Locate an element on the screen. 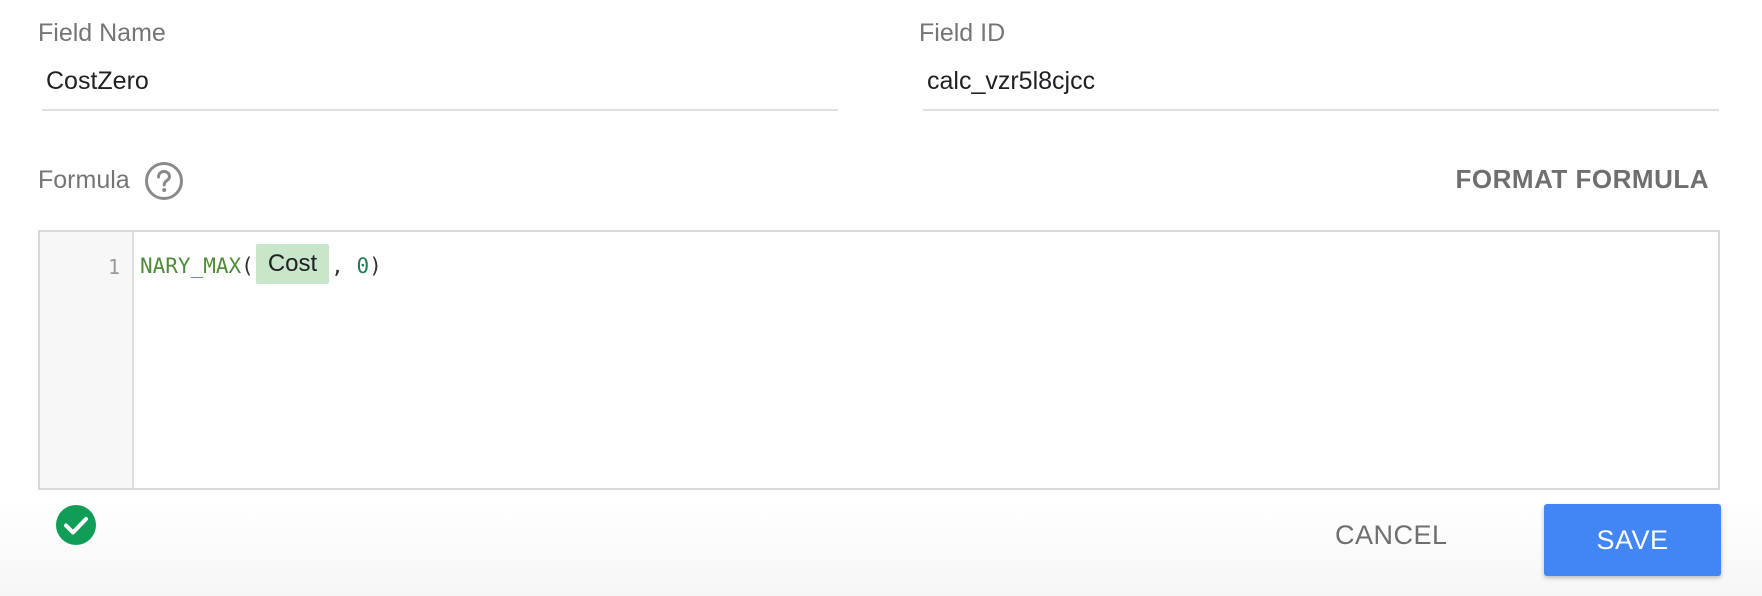 This screenshot has width=1762, height=596. field-name-input: CostZero is located at coordinates (441, 81).